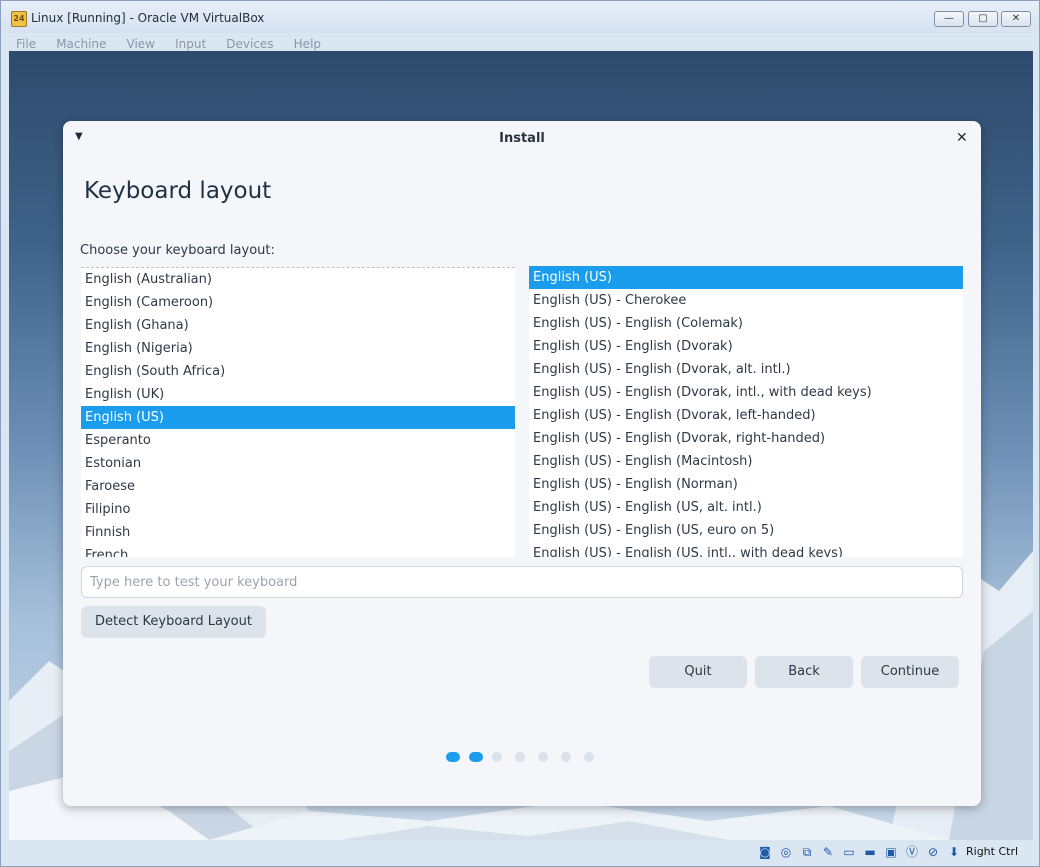  What do you see at coordinates (933, 852) in the screenshot?
I see `mouse-integration-icon: ⊘` at bounding box center [933, 852].